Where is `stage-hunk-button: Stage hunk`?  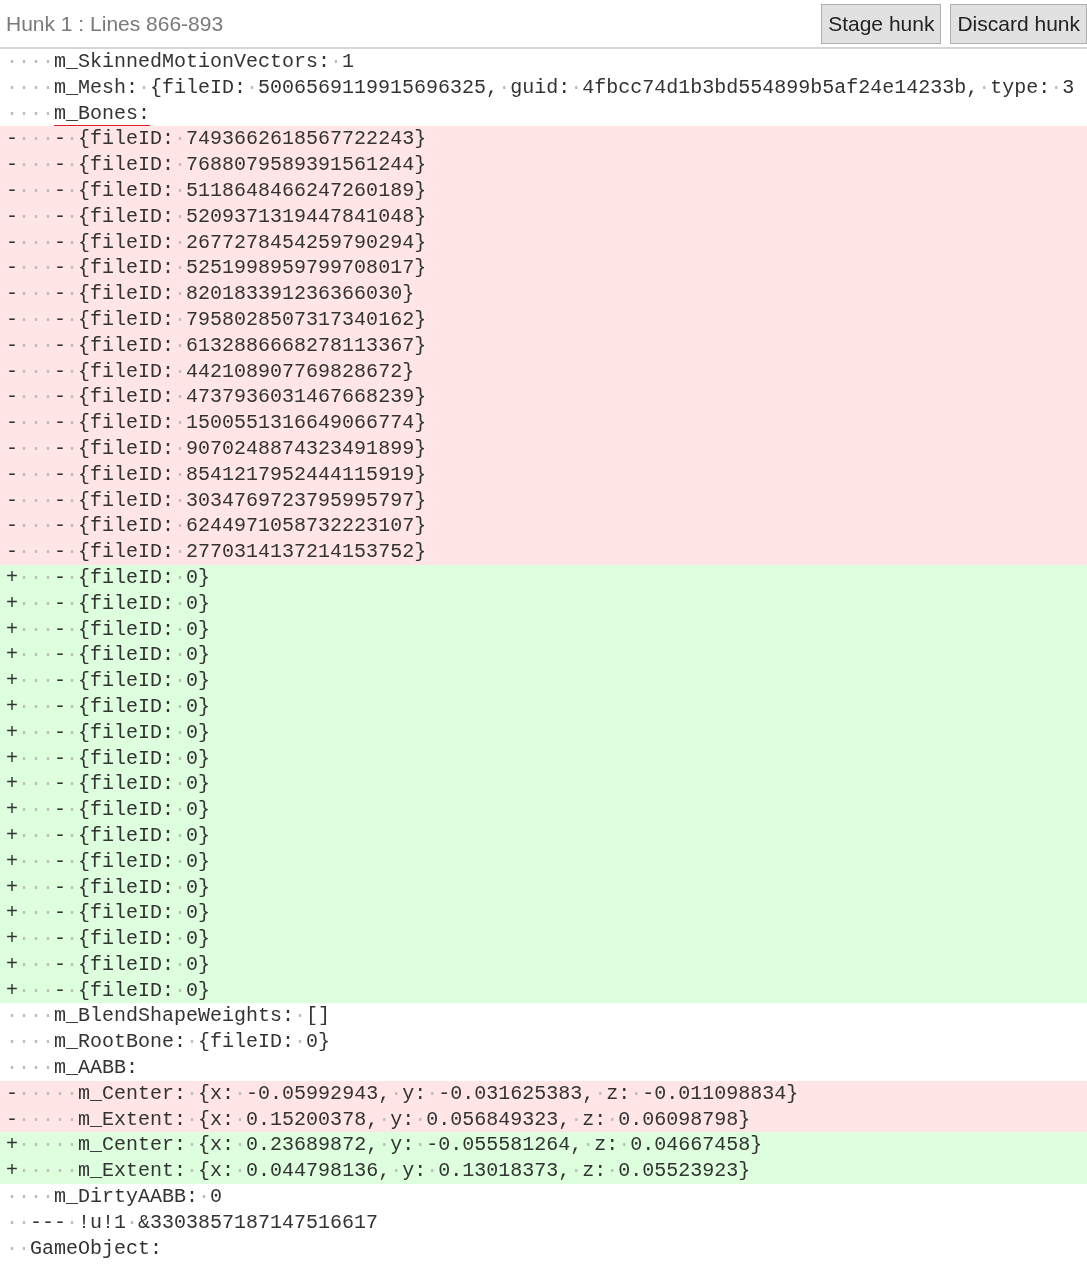 stage-hunk-button: Stage hunk is located at coordinates (881, 23).